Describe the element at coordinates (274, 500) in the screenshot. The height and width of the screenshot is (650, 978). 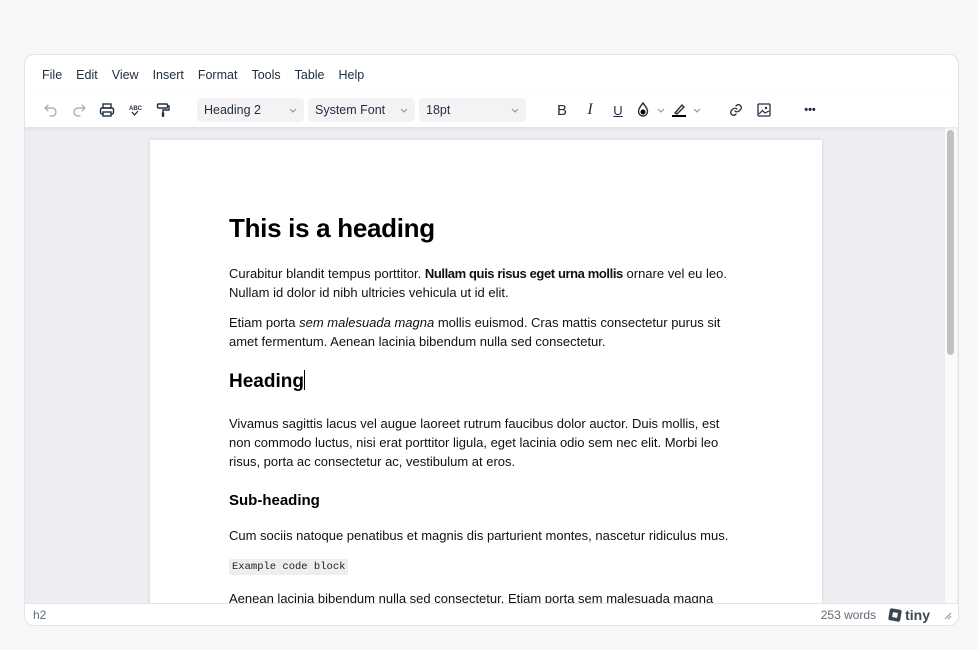
I see `document-heading-3: Sub-heading` at that location.